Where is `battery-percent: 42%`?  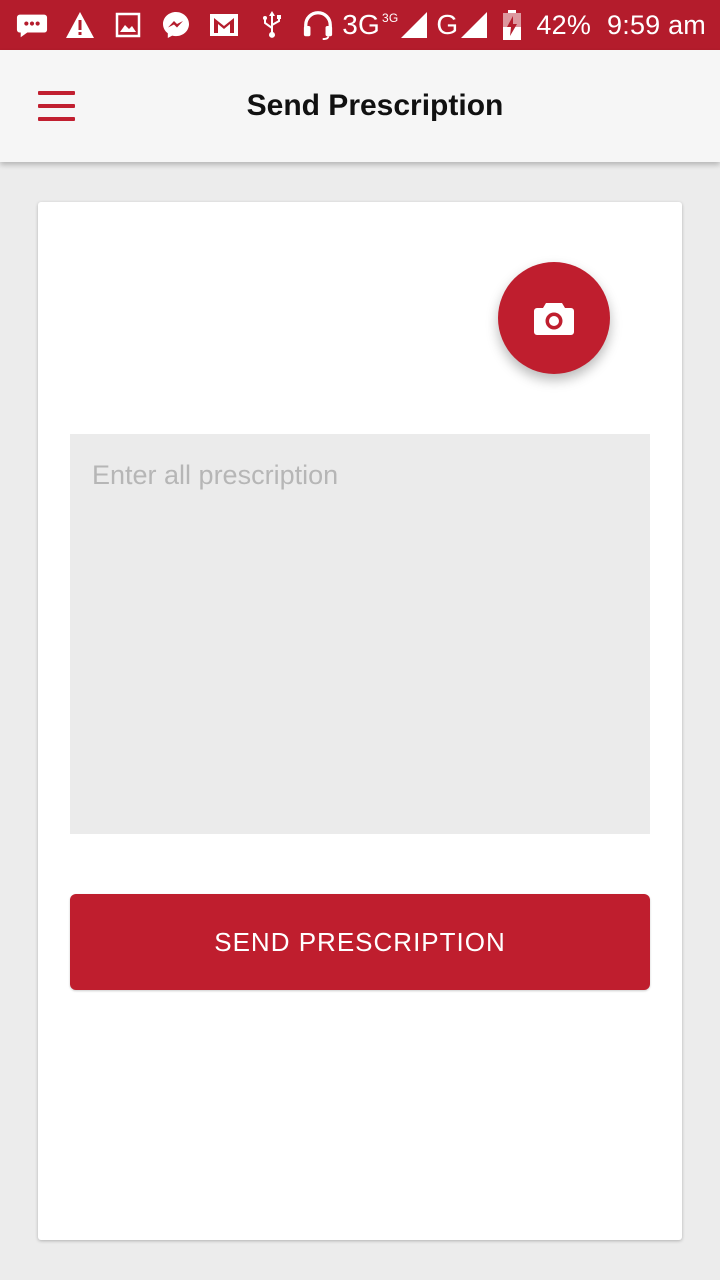
battery-percent: 42% is located at coordinates (564, 24).